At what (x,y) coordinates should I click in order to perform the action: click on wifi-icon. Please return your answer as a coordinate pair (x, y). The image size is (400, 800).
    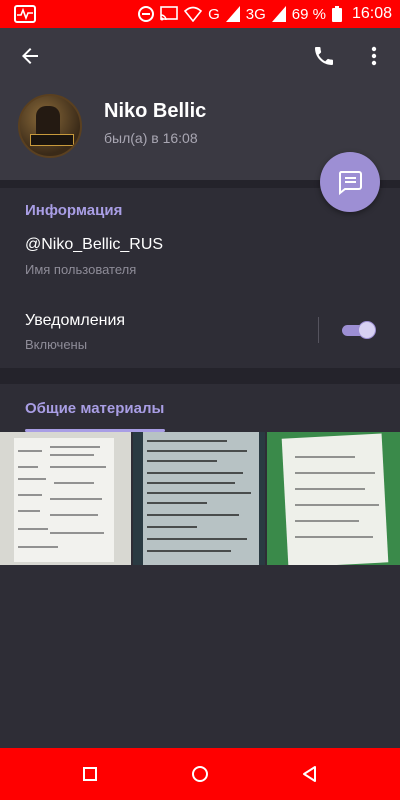
    Looking at the image, I should click on (193, 14).